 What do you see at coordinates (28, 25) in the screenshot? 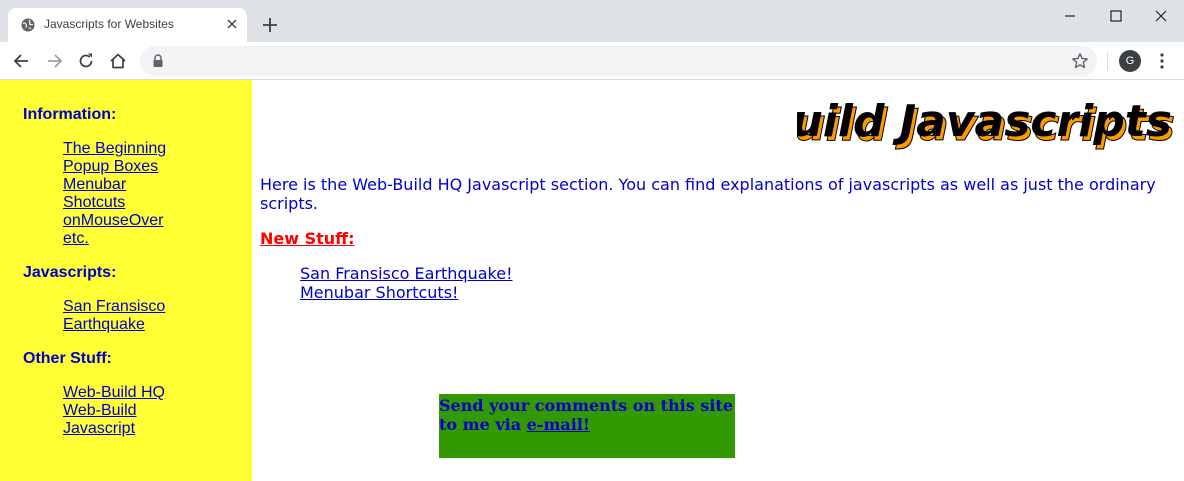
I see `globe-icon` at bounding box center [28, 25].